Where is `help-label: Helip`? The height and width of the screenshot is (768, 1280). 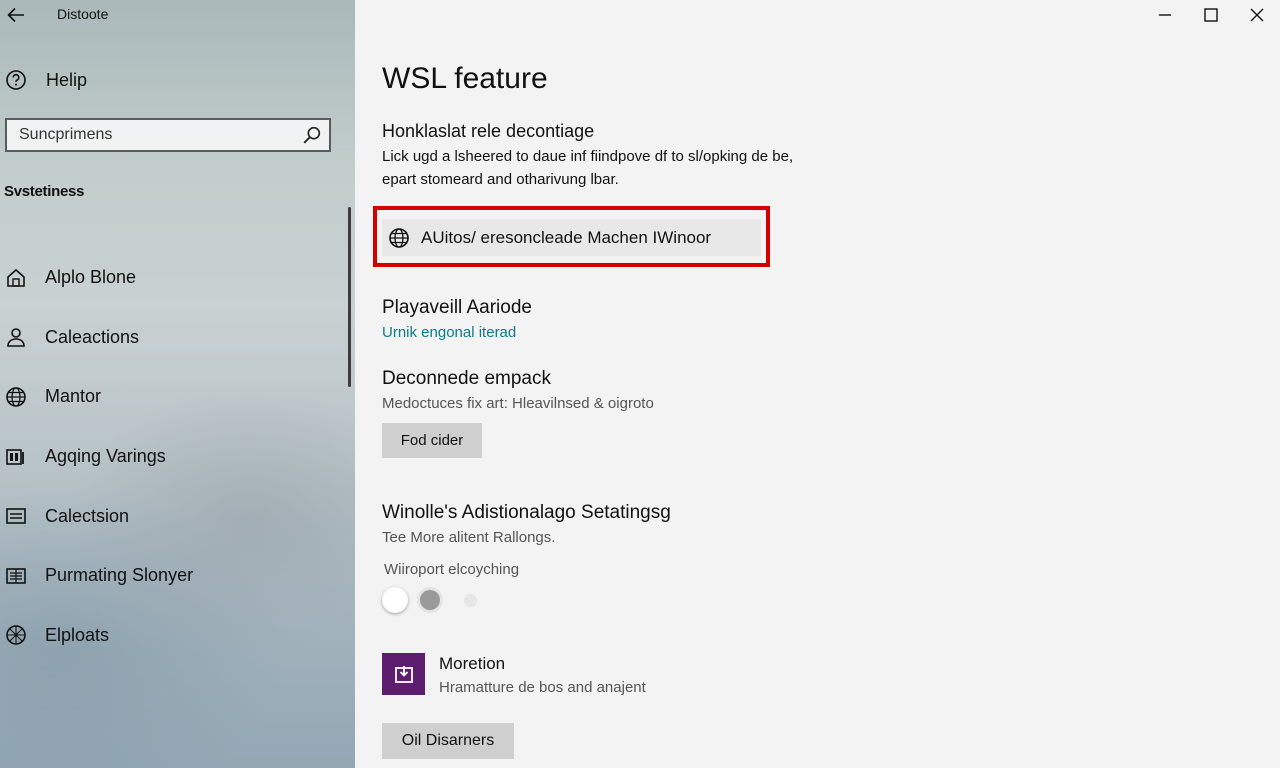 help-label: Helip is located at coordinates (67, 79).